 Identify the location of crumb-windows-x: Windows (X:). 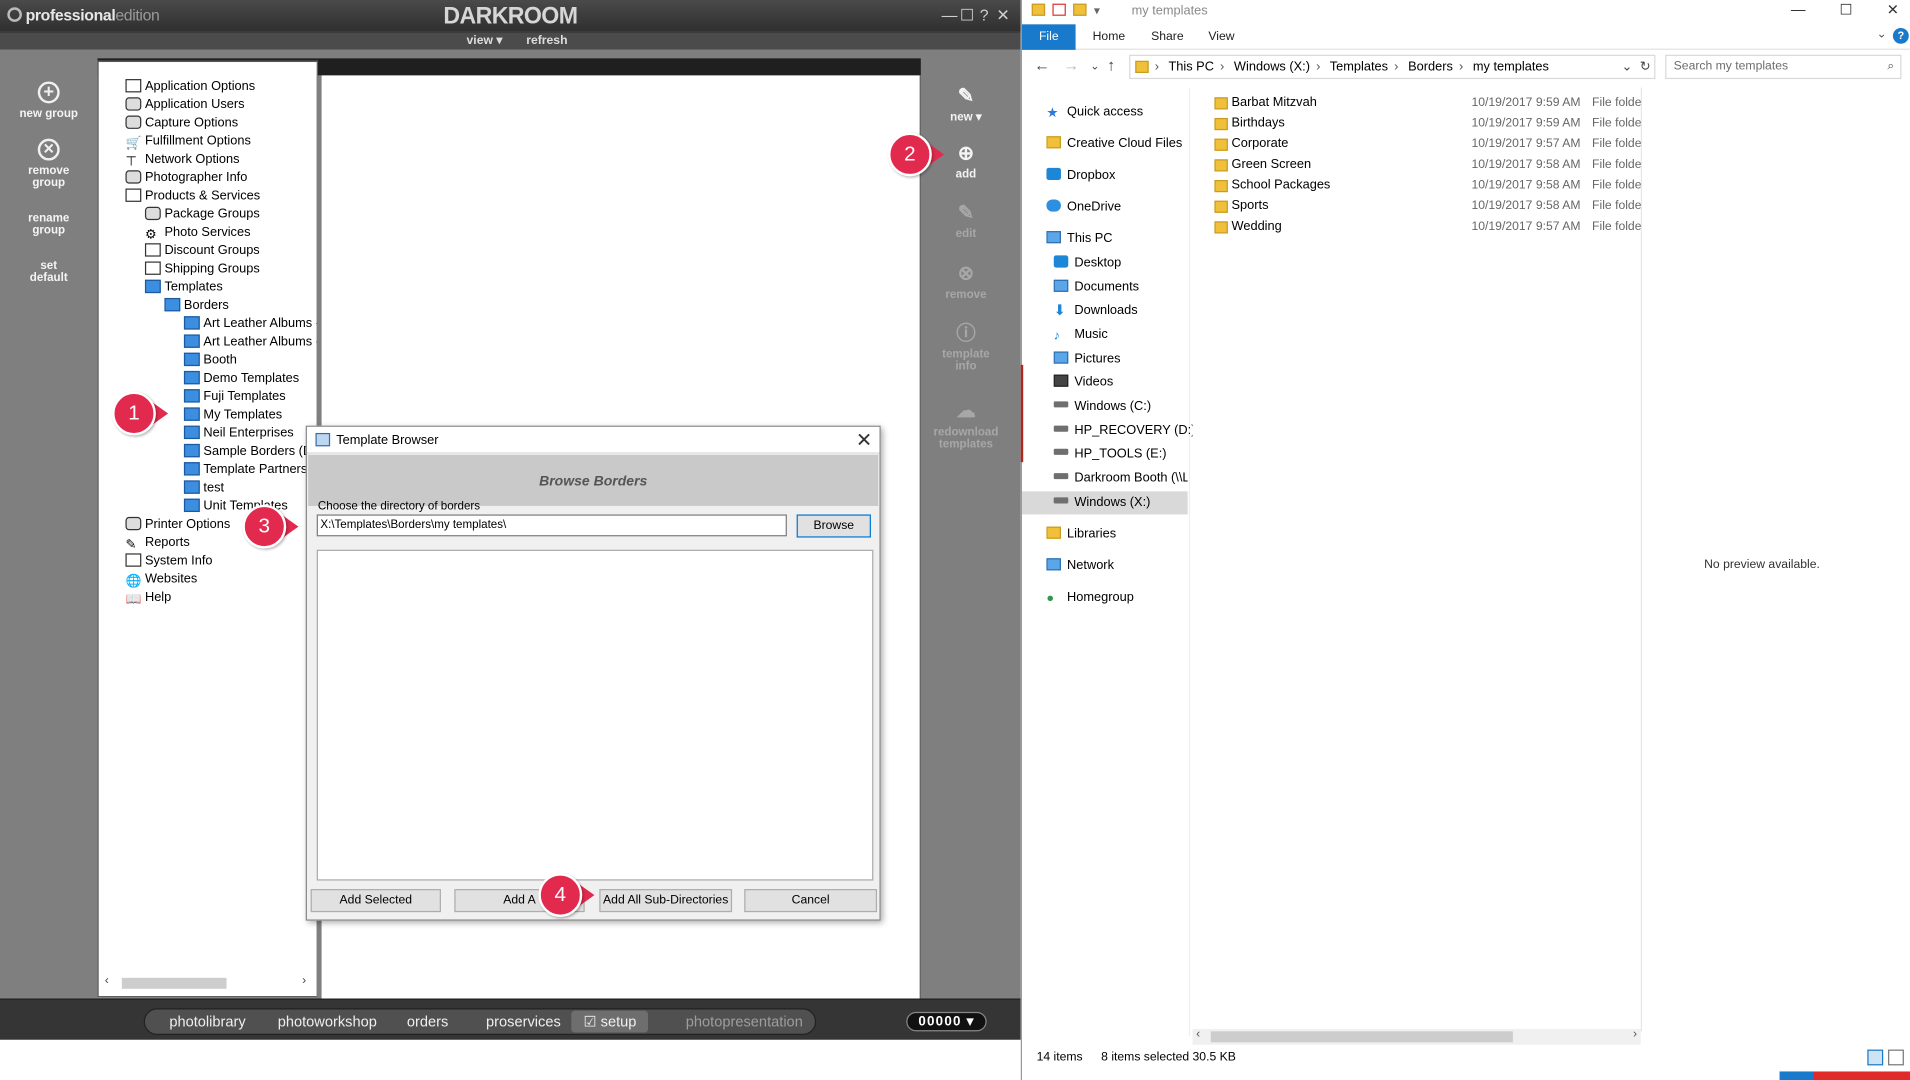
(1272, 67).